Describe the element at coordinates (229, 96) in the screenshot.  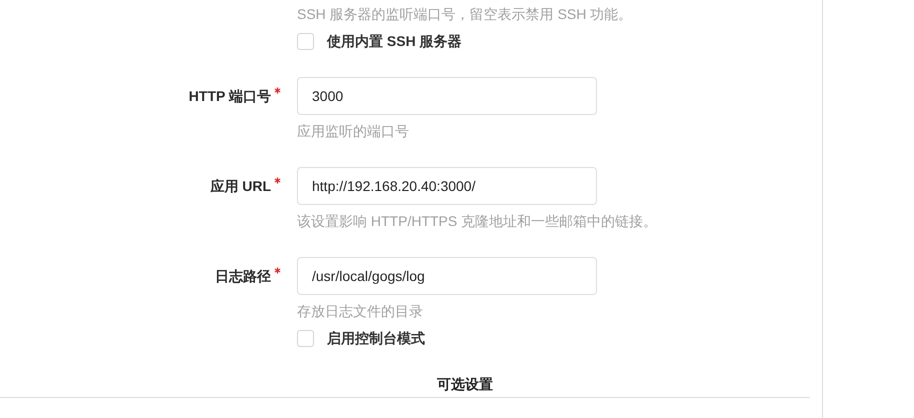
I see `field-label: HTTP 端口号` at that location.